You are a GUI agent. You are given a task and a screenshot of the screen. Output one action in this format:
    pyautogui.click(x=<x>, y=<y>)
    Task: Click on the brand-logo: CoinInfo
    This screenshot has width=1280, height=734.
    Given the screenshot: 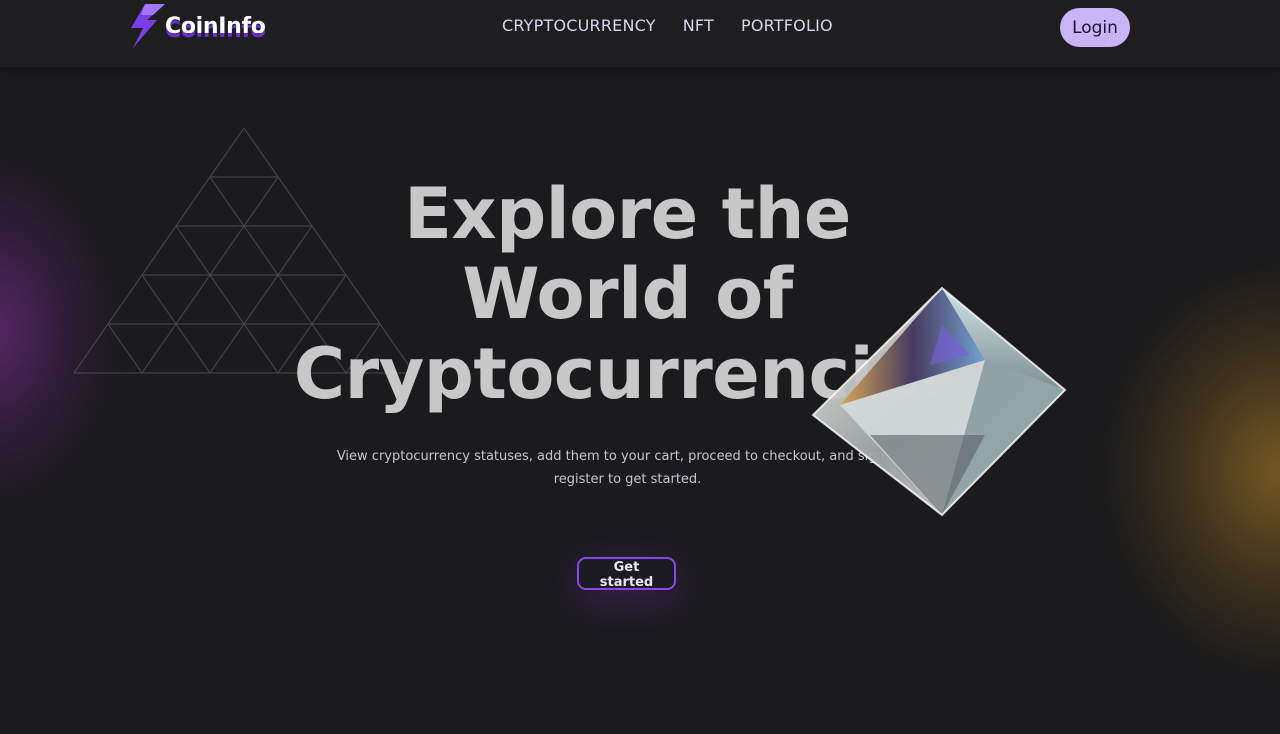 What is the action you would take?
    pyautogui.click(x=196, y=26)
    